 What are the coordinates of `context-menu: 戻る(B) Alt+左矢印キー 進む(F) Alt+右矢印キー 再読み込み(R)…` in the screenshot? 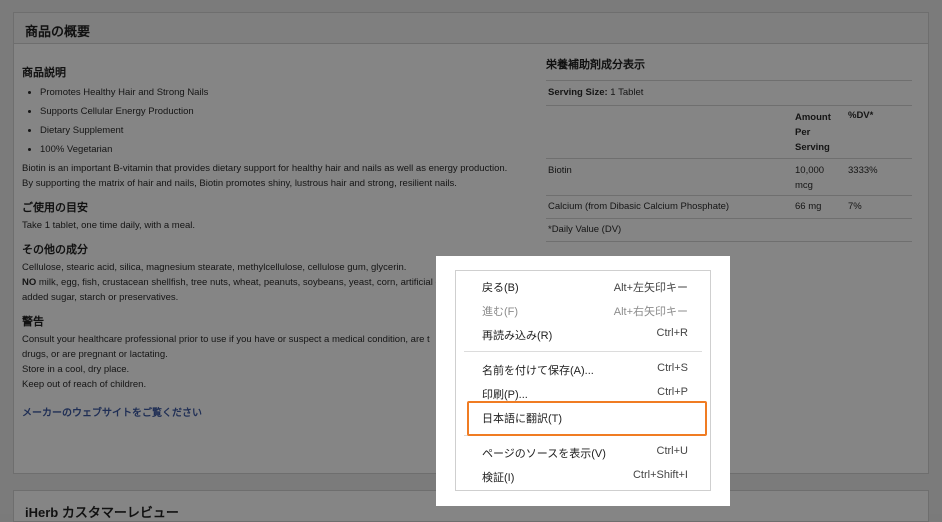 It's located at (583, 380).